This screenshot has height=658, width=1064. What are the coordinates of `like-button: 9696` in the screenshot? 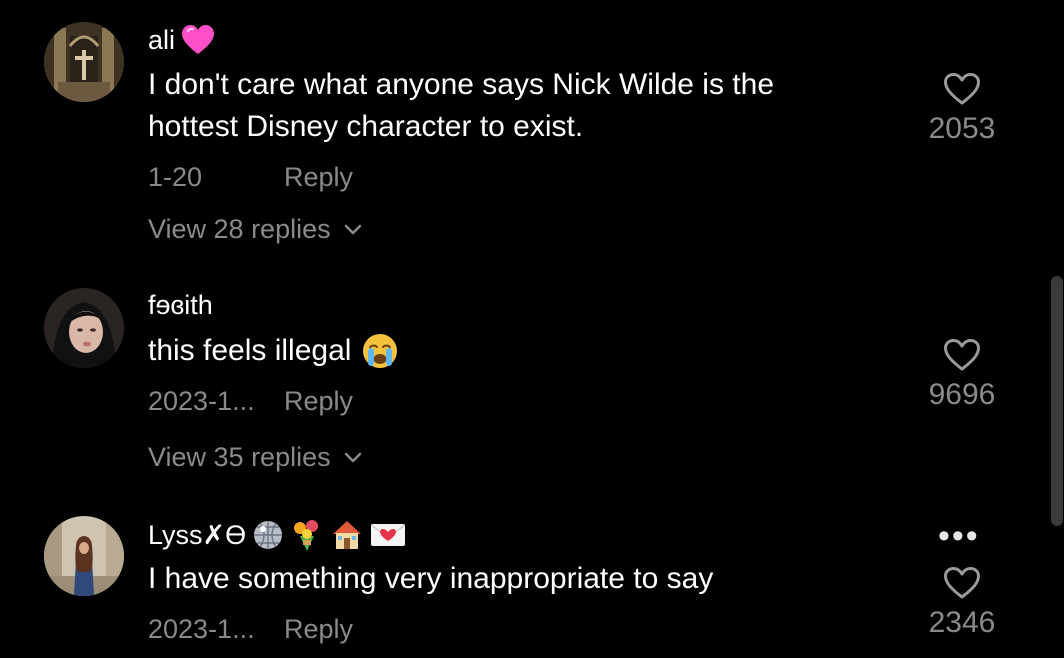 It's located at (962, 375).